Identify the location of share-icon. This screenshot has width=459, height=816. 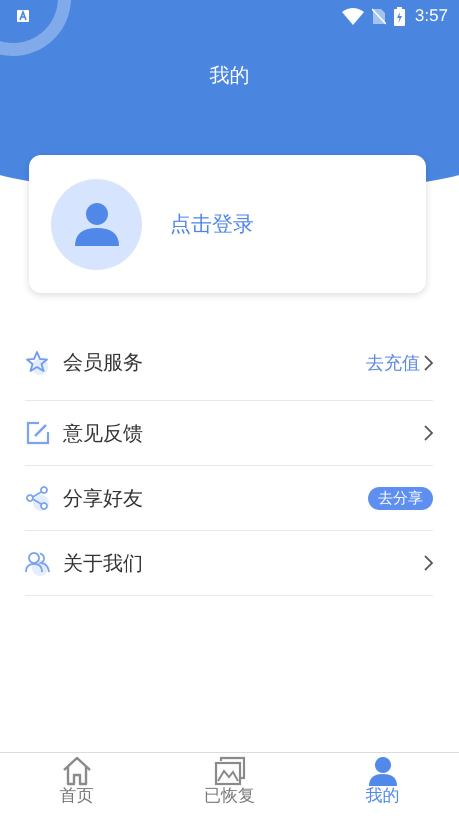
(38, 498).